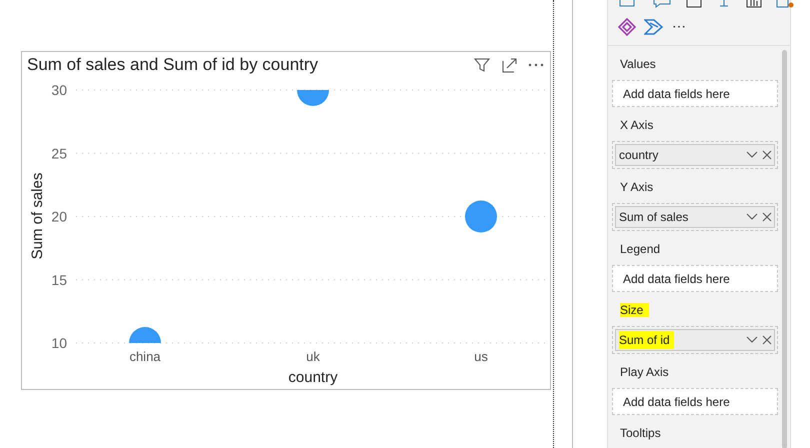  Describe the element at coordinates (536, 64) in the screenshot. I see `more-options-icon` at that location.